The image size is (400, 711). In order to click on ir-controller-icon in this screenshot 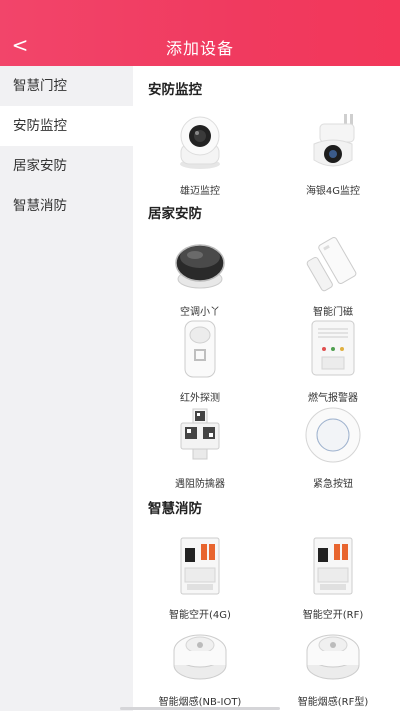, I will do `click(200, 263)`.